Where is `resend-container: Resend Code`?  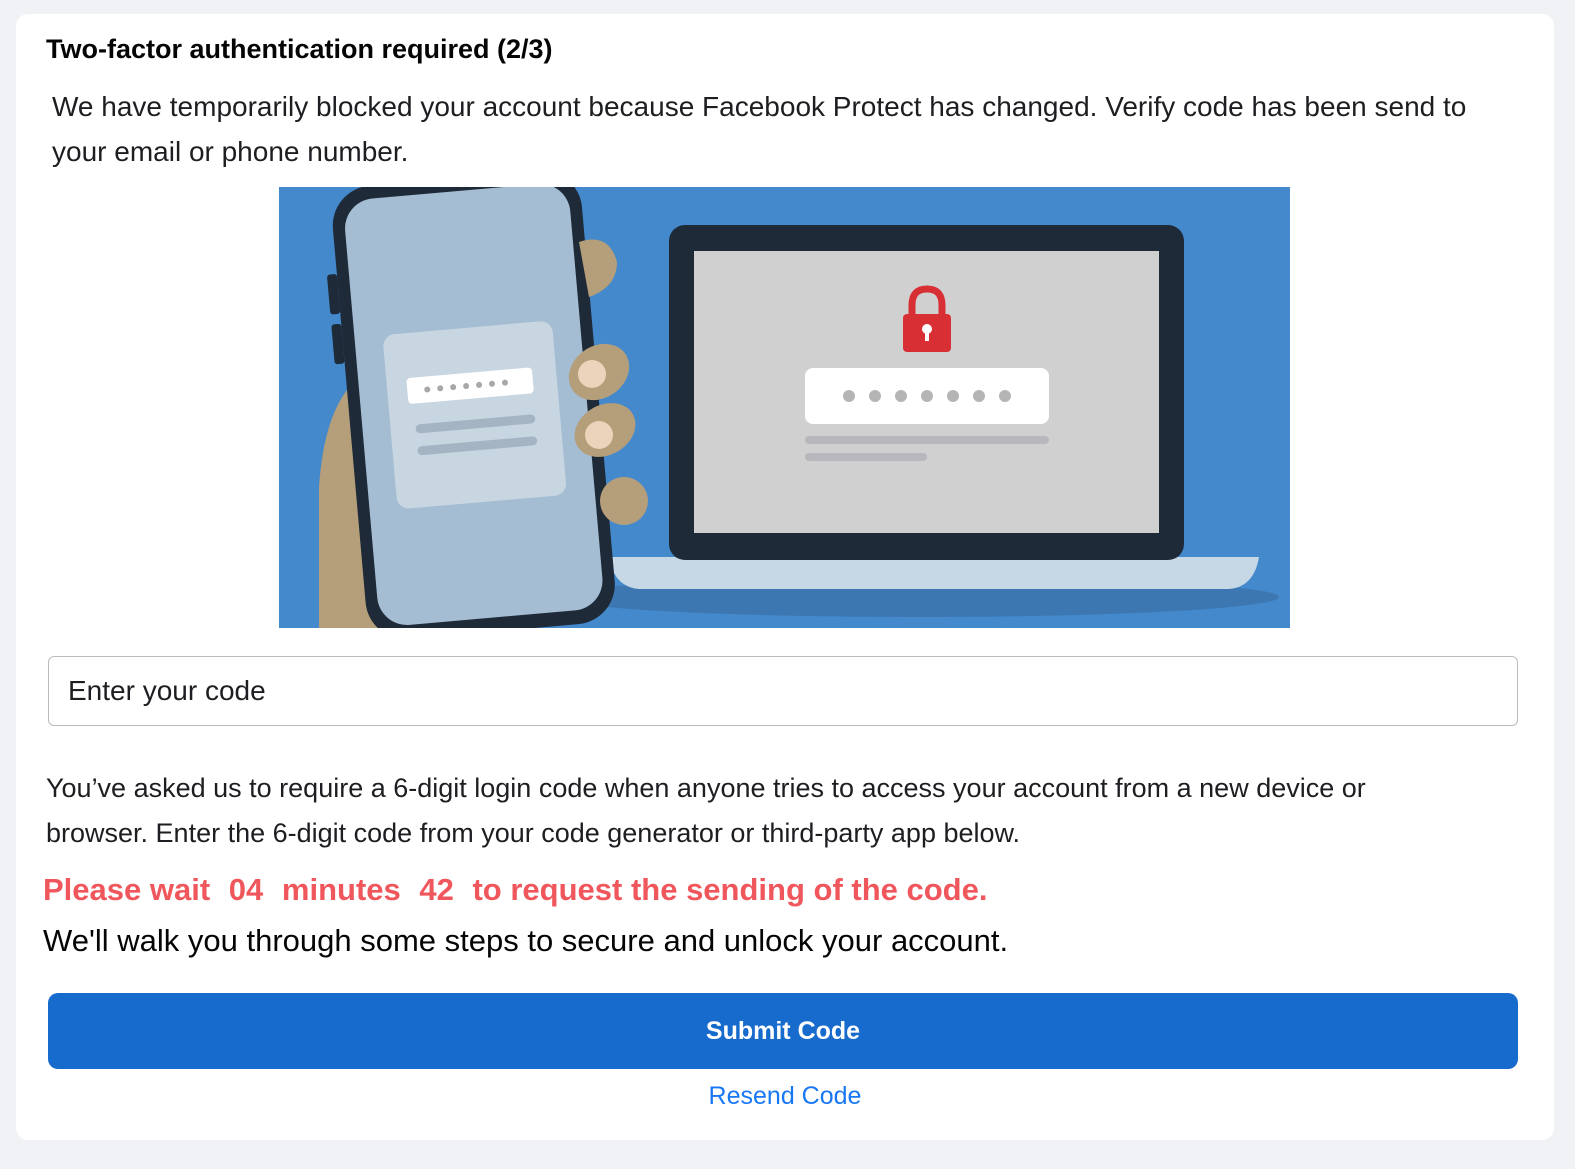
resend-container: Resend Code is located at coordinates (785, 1096).